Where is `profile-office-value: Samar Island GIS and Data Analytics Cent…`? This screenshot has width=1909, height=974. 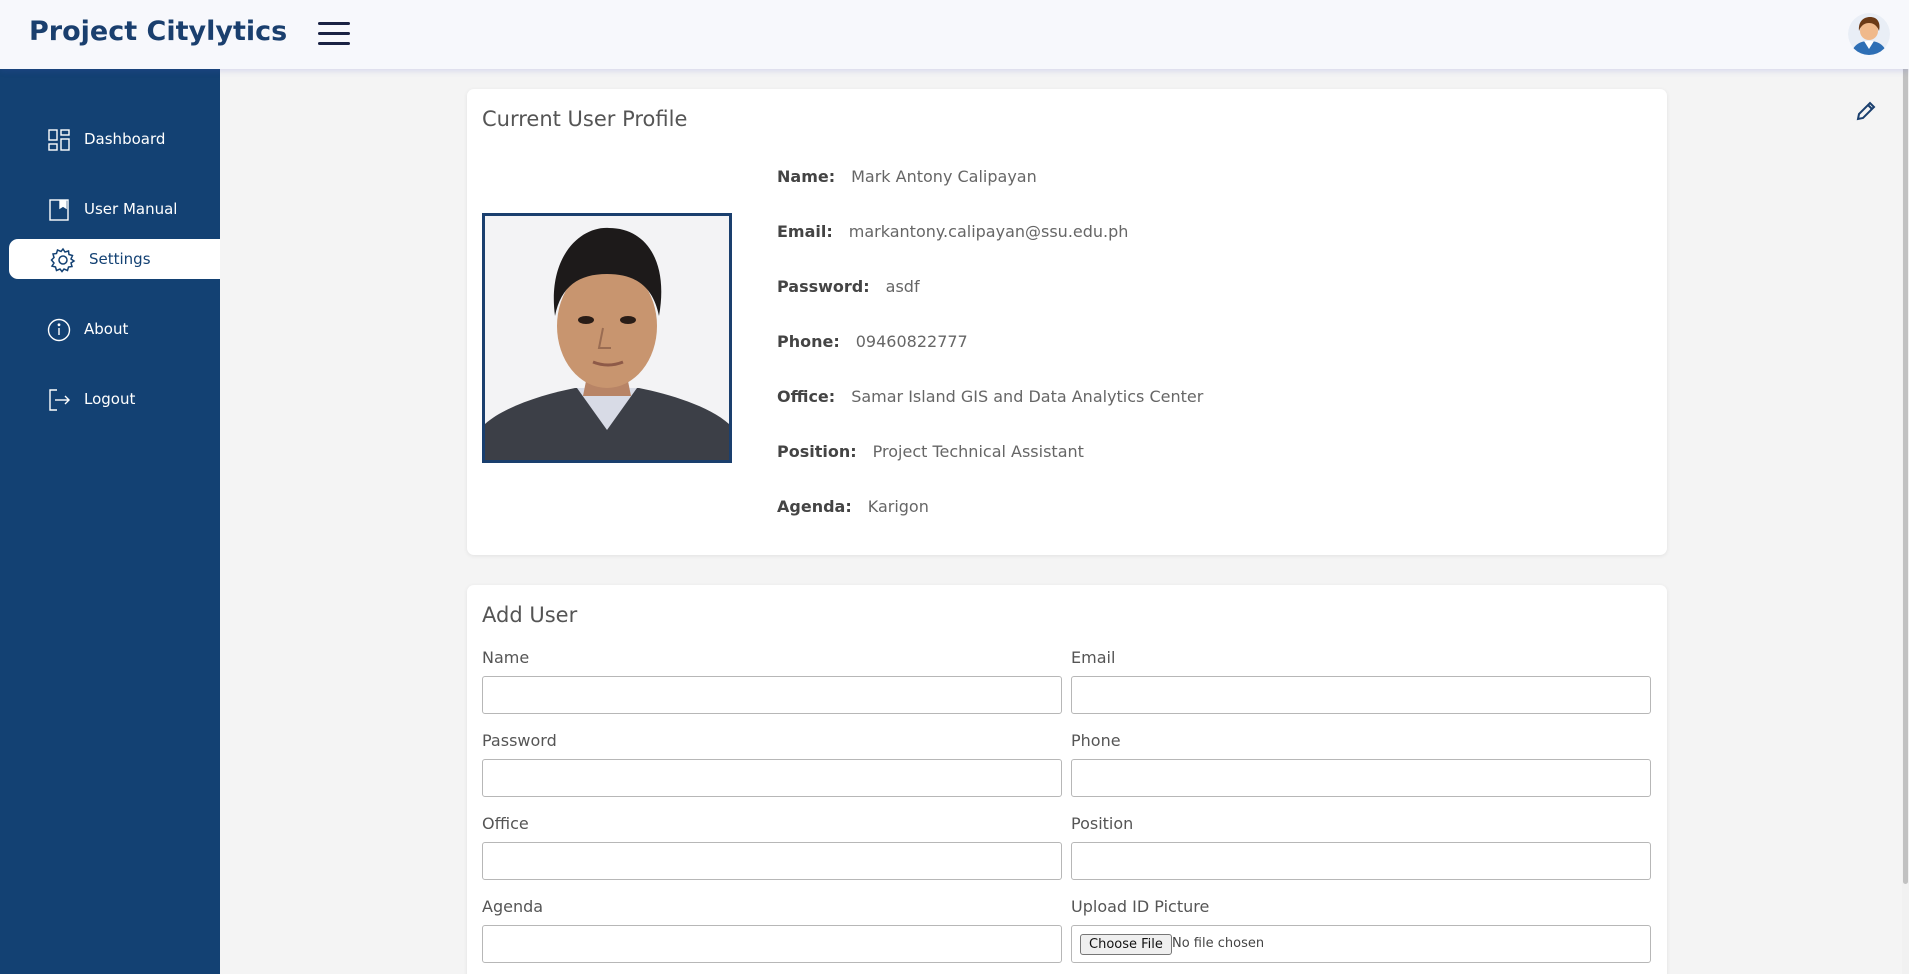
profile-office-value: Samar Island GIS and Data Analytics Cent… is located at coordinates (1027, 396).